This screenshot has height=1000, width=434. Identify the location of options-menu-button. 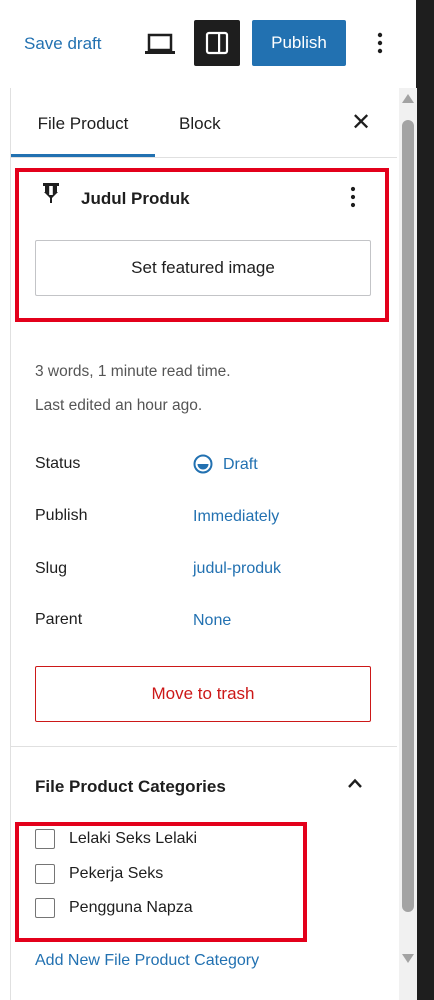
(380, 43).